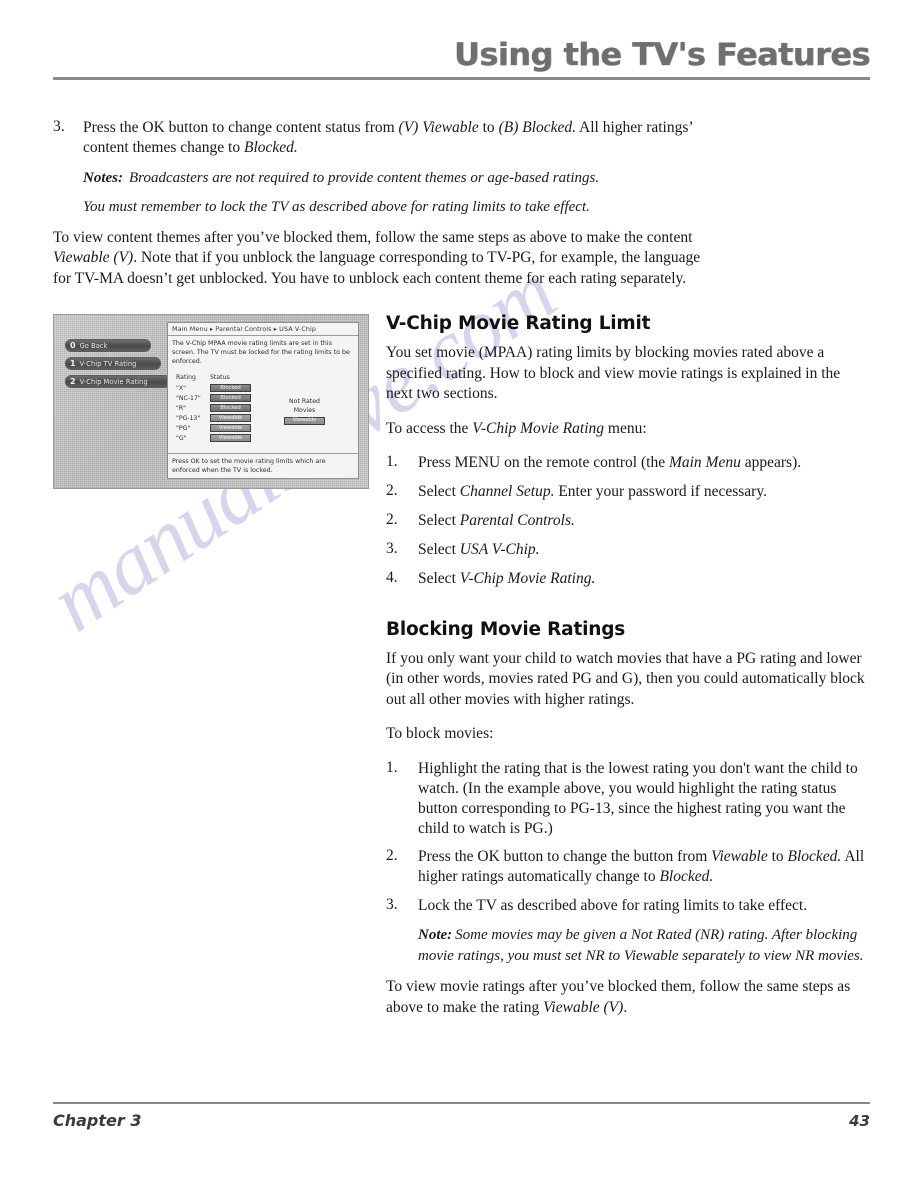 Image resolution: width=918 pixels, height=1188 pixels. I want to click on note-label: Note:, so click(435, 934).